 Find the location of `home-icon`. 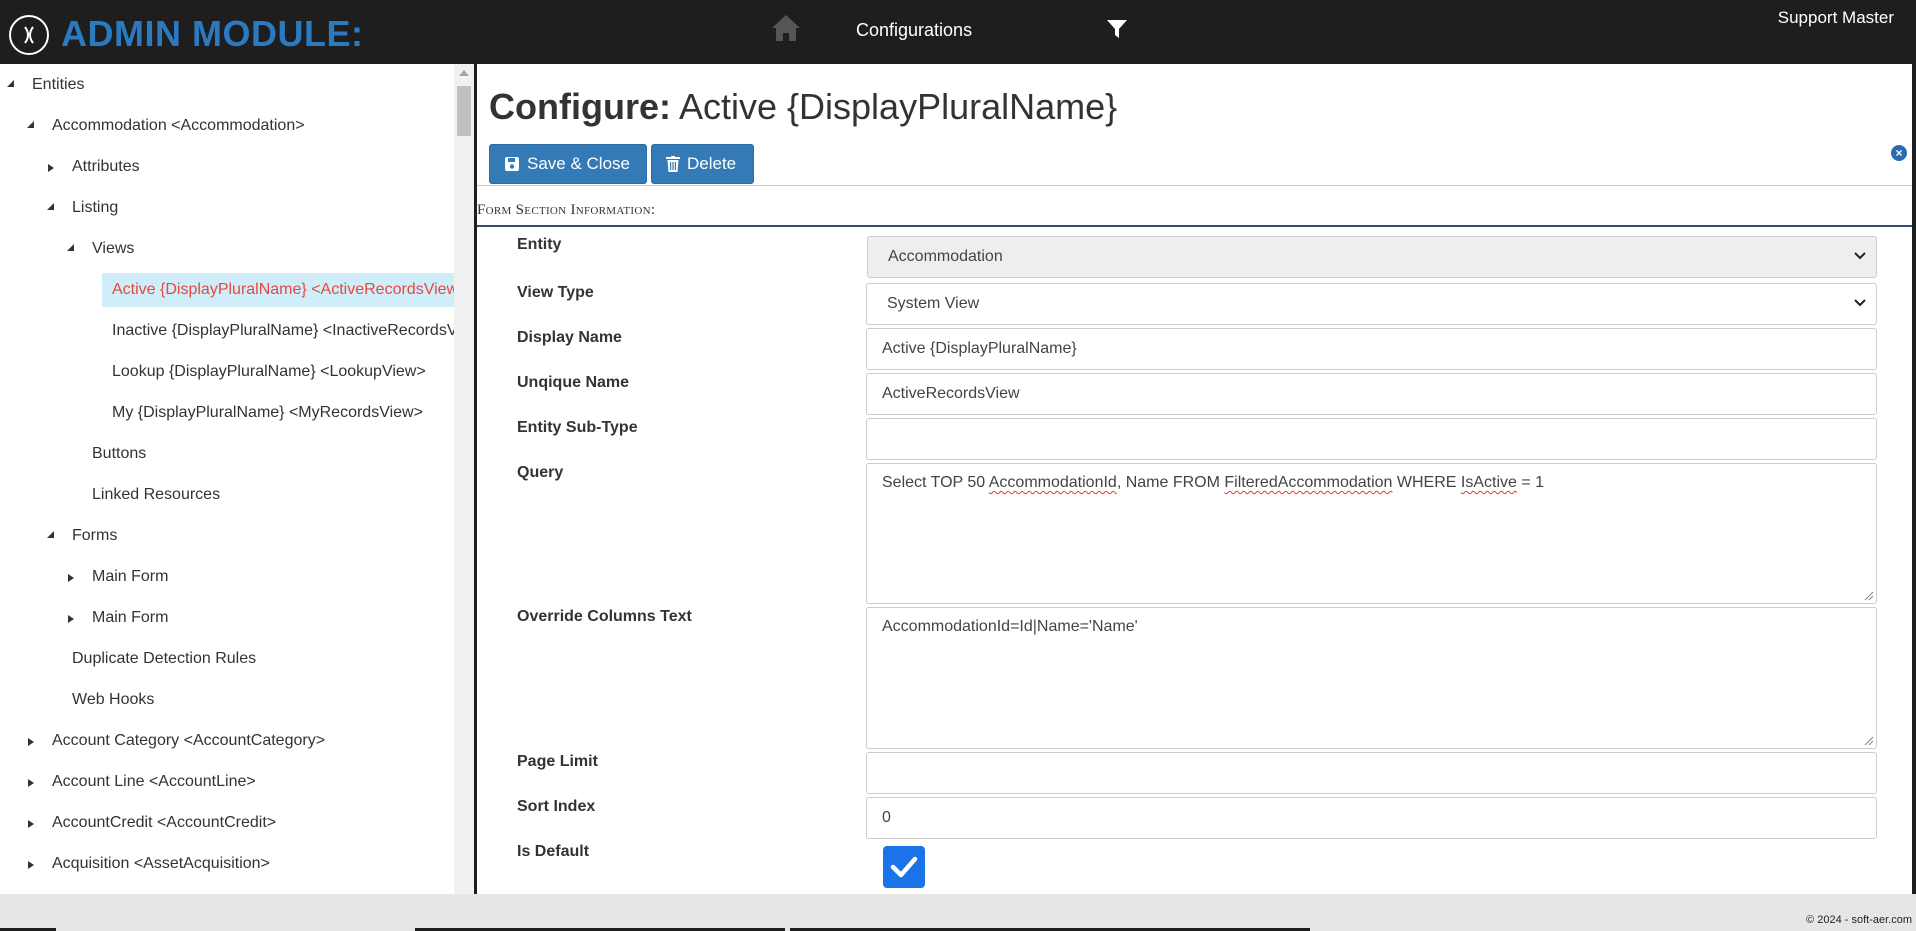

home-icon is located at coordinates (786, 30).